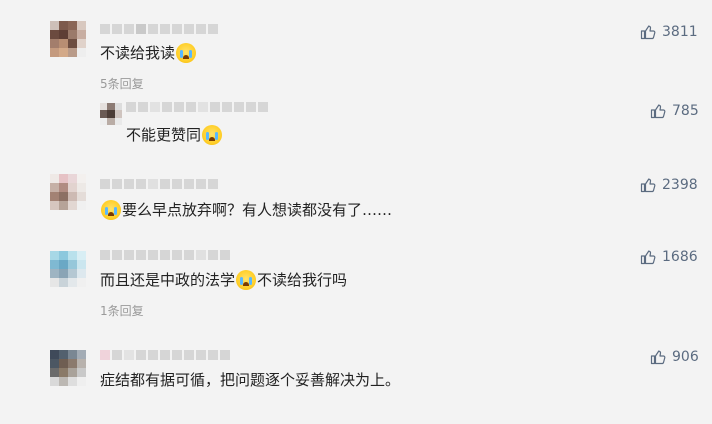 The width and height of the screenshot is (712, 424). I want to click on like-count: 785, so click(685, 111).